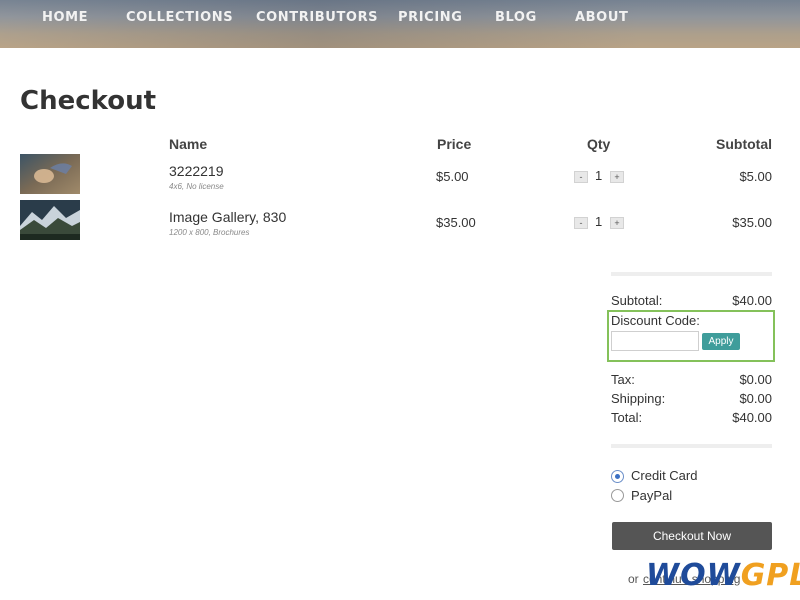 This screenshot has height=600, width=800. What do you see at coordinates (599, 144) in the screenshot?
I see `header-qty: Qty` at bounding box center [599, 144].